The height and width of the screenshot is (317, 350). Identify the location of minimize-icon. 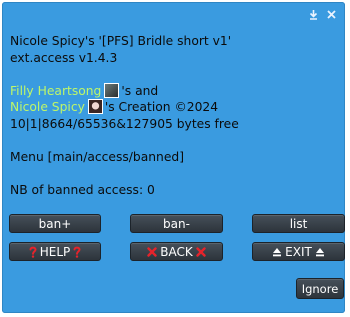
(313, 14).